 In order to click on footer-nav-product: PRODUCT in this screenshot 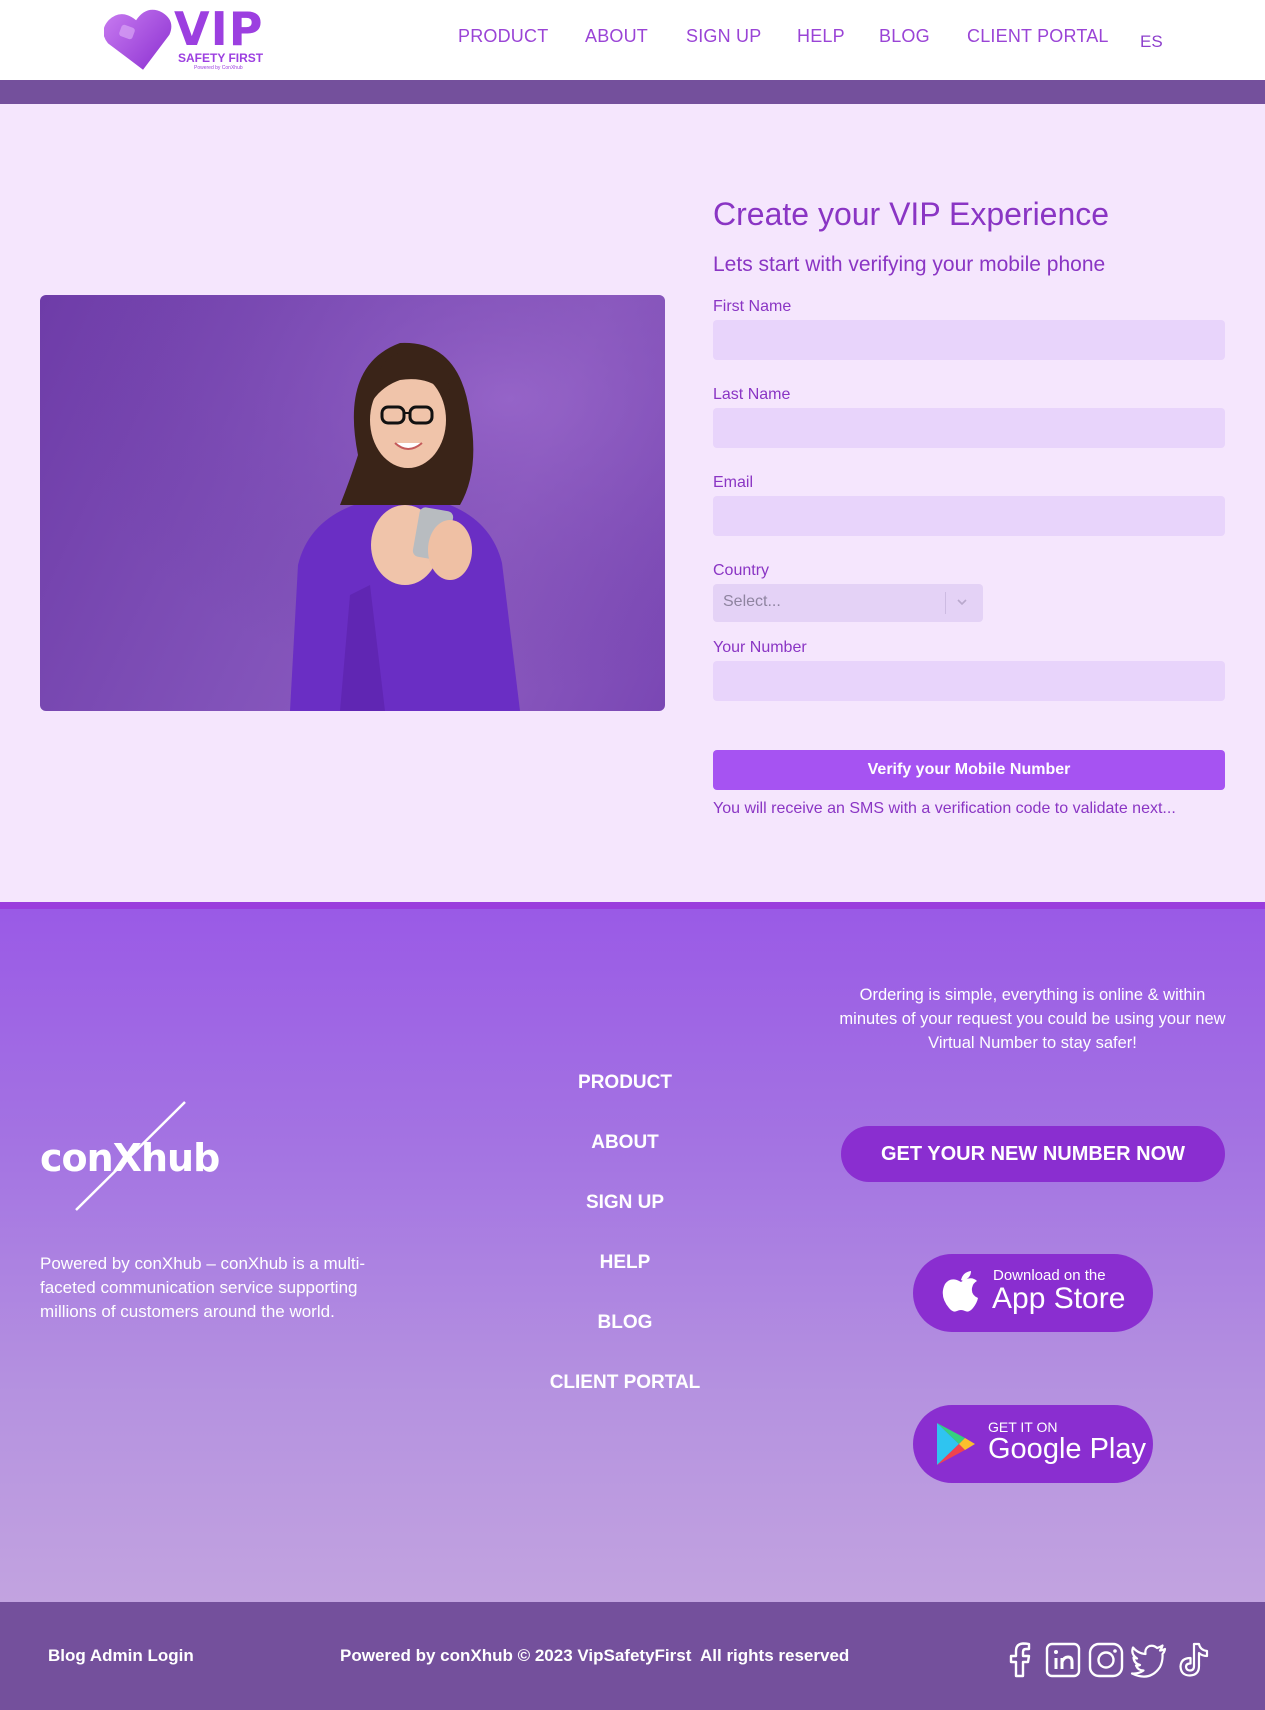, I will do `click(625, 1083)`.